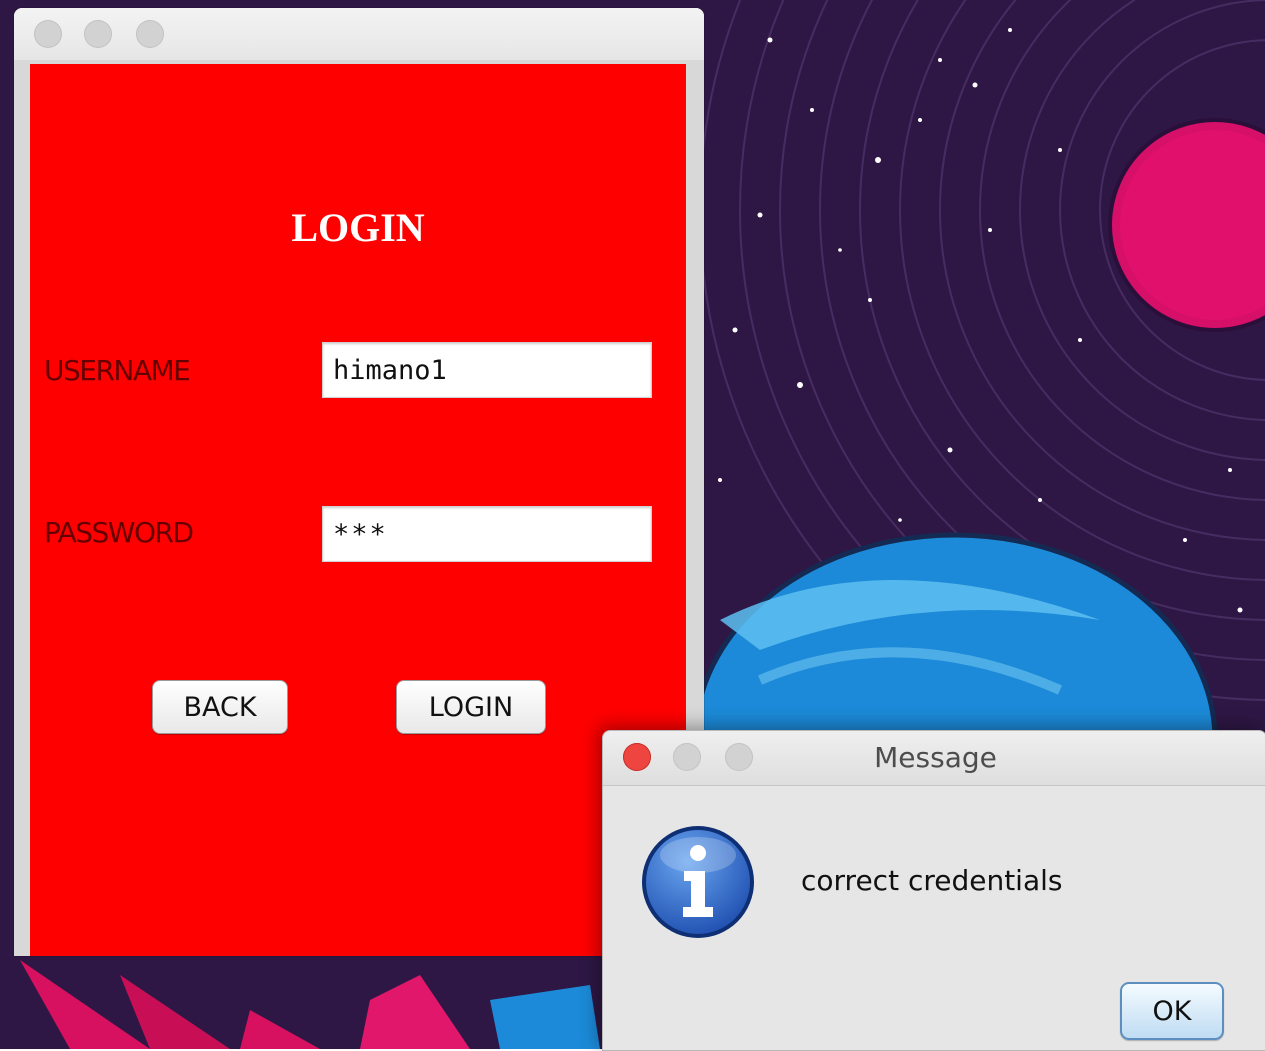 This screenshot has width=1265, height=1051. I want to click on message-dialog-titlebar: Message, so click(934, 758).